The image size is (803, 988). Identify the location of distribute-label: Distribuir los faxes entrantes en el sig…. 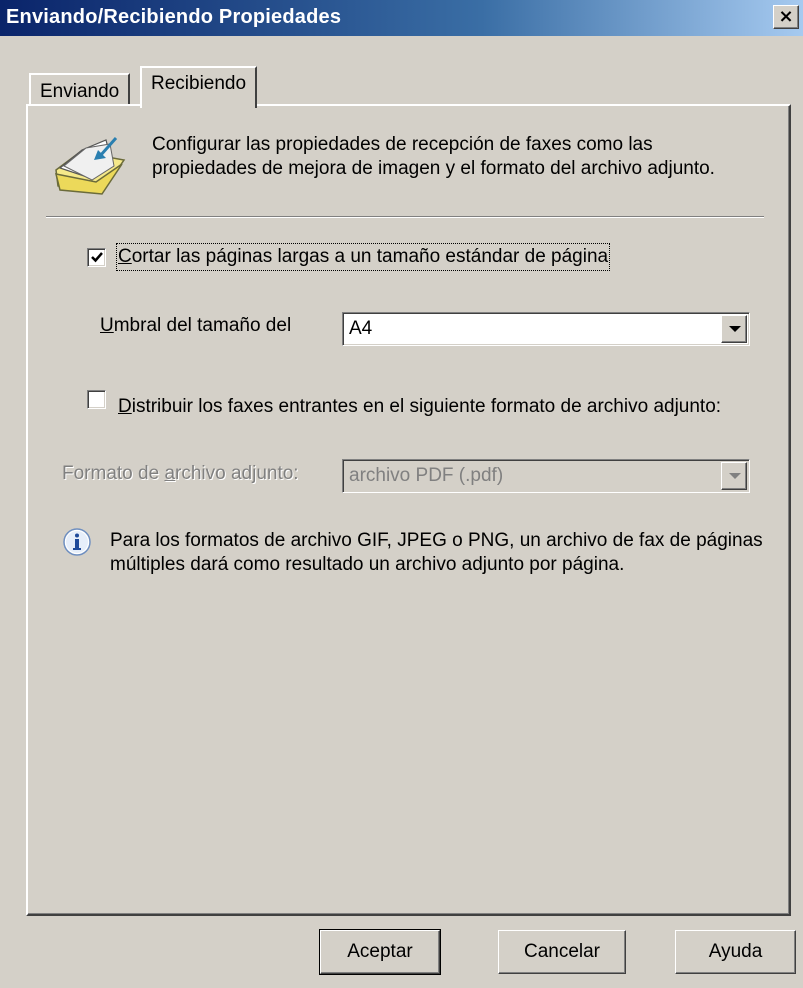
(428, 407).